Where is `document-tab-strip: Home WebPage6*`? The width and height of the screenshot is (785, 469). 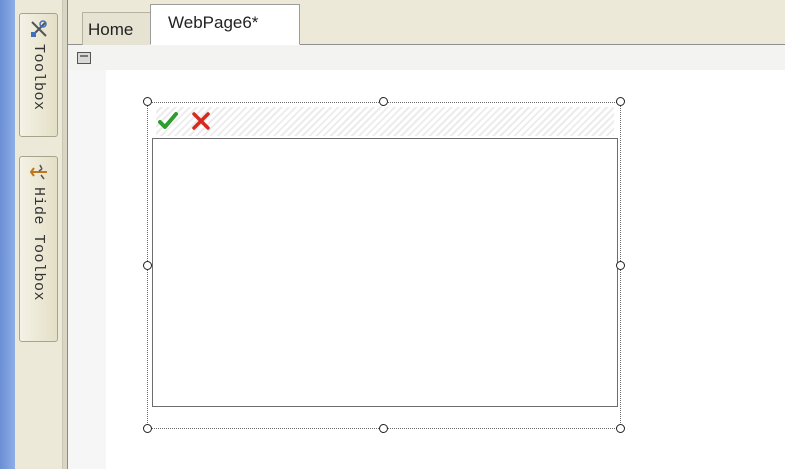 document-tab-strip: Home WebPage6* is located at coordinates (426, 22).